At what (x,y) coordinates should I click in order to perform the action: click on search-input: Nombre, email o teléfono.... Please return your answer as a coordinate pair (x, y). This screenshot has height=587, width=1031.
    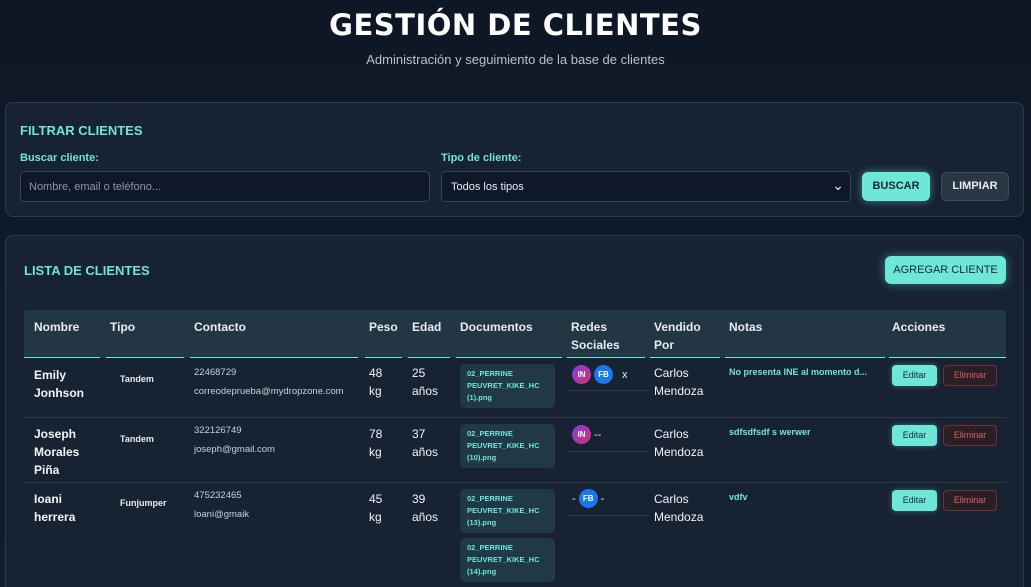
    Looking at the image, I should click on (225, 186).